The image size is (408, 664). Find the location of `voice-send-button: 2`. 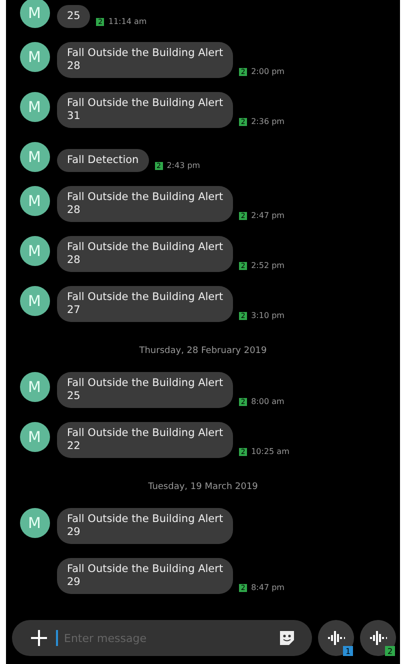

voice-send-button: 2 is located at coordinates (378, 638).